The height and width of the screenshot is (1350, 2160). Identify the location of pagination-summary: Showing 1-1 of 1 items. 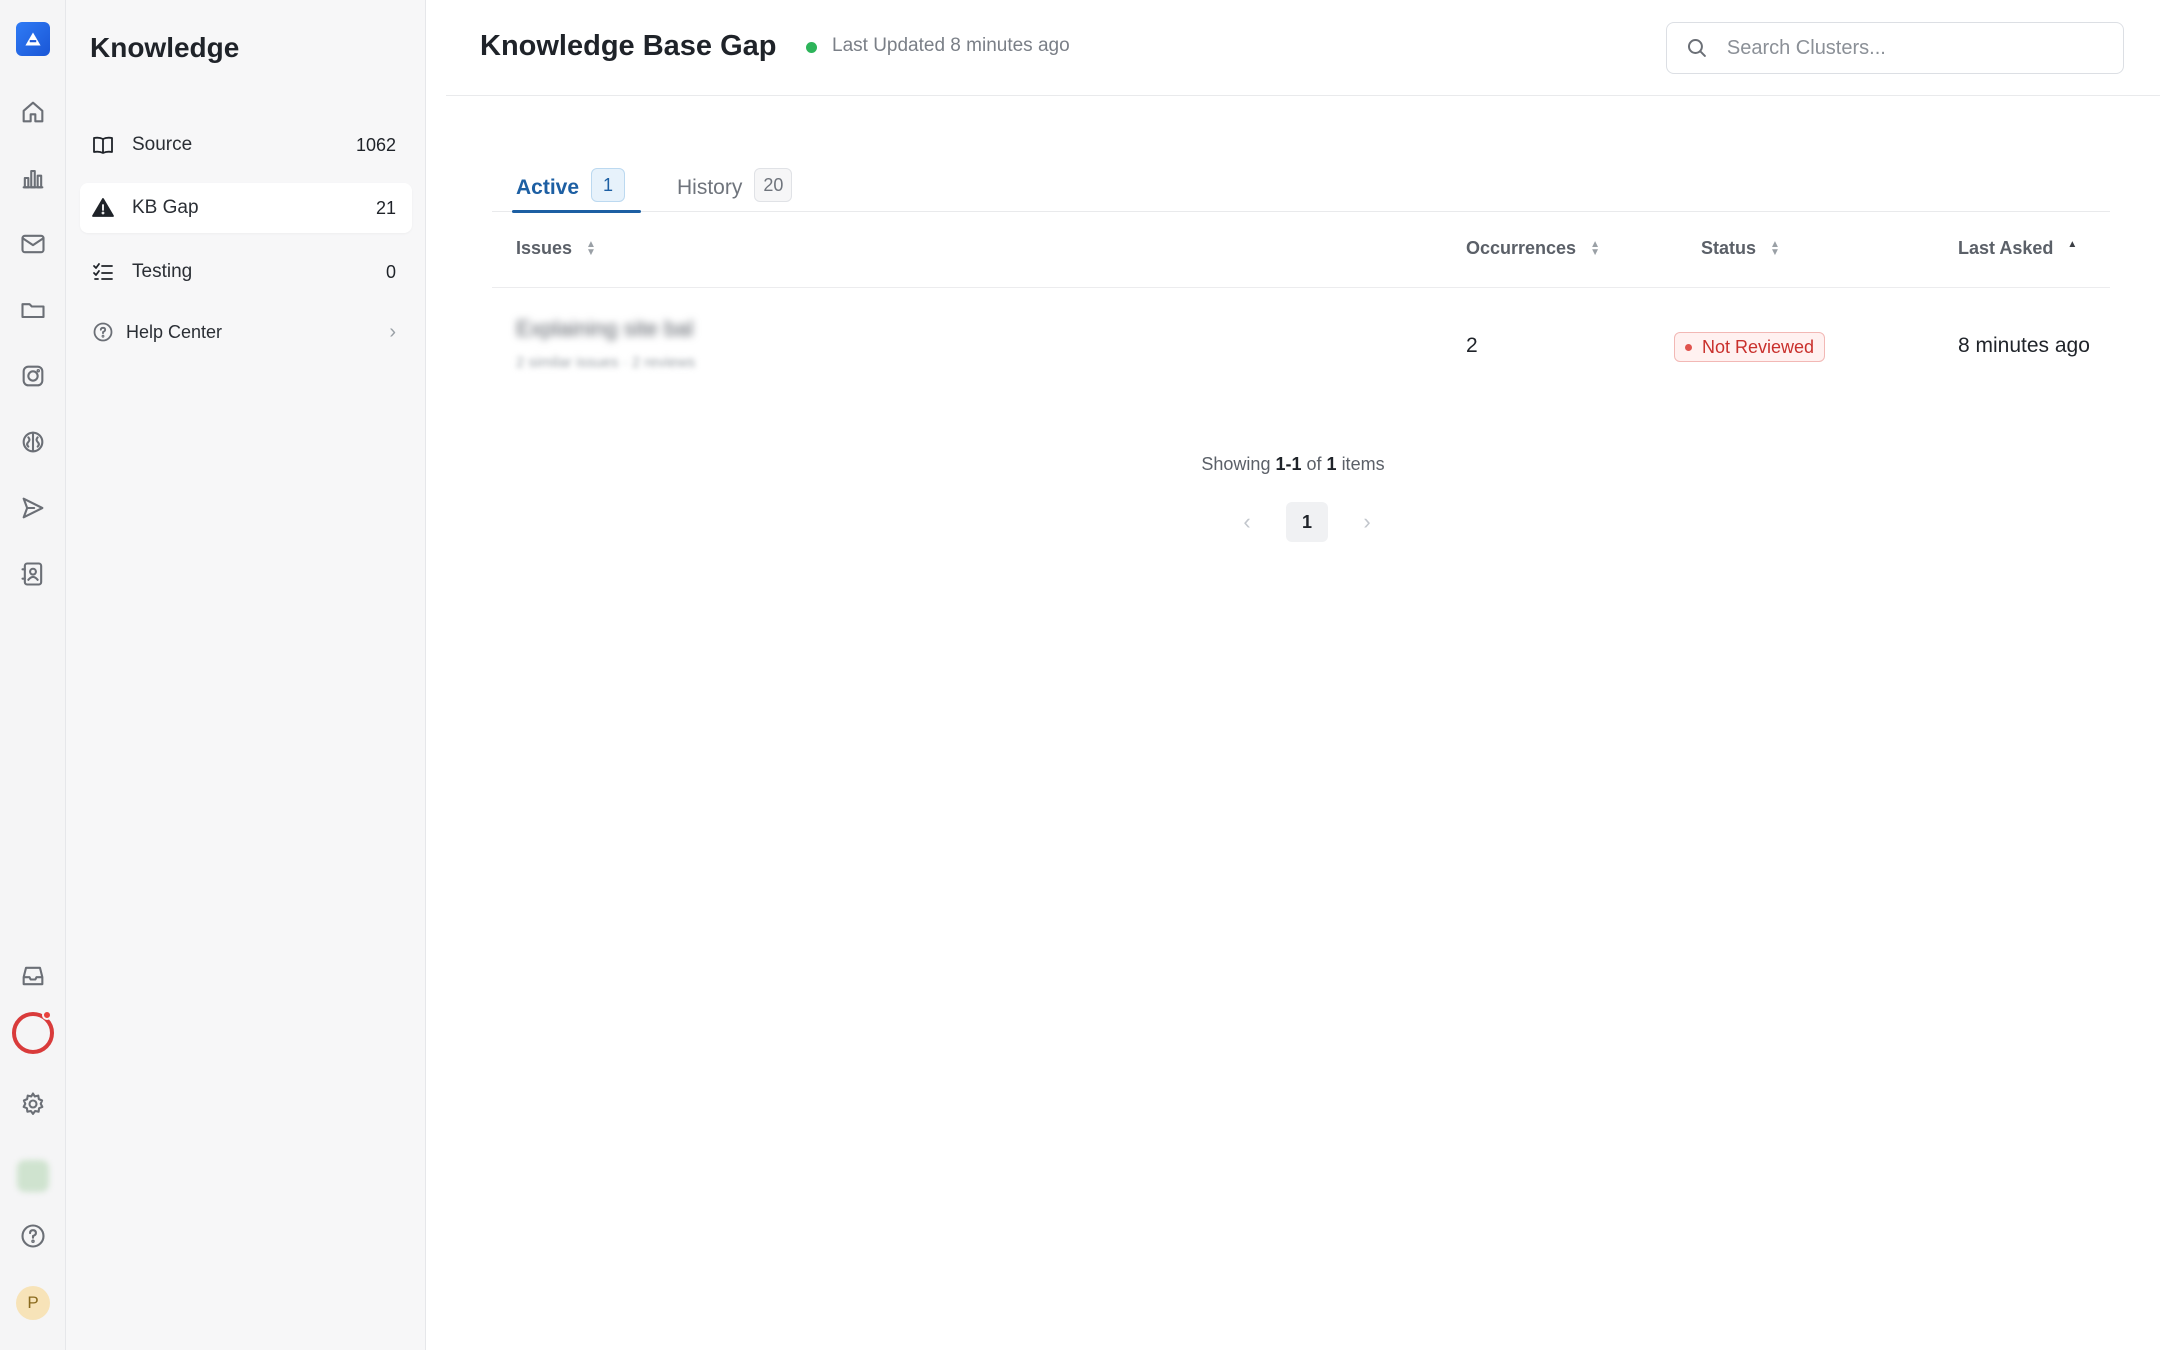
(1293, 464).